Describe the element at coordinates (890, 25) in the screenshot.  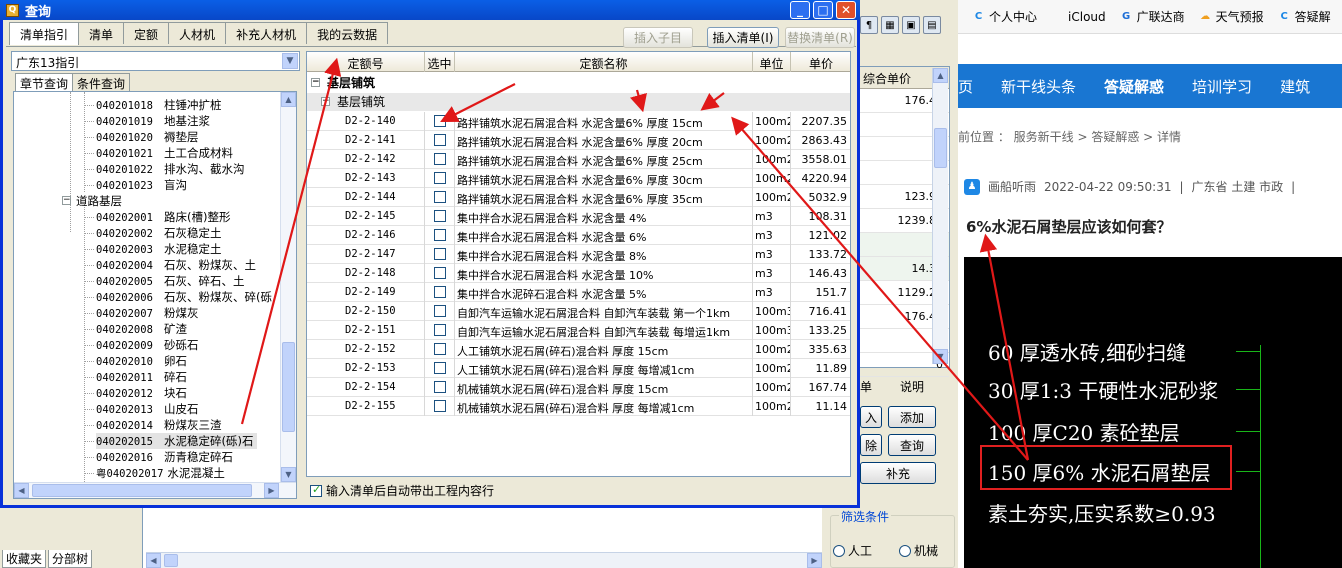
I see `toolbar-icon-2: ▦` at that location.